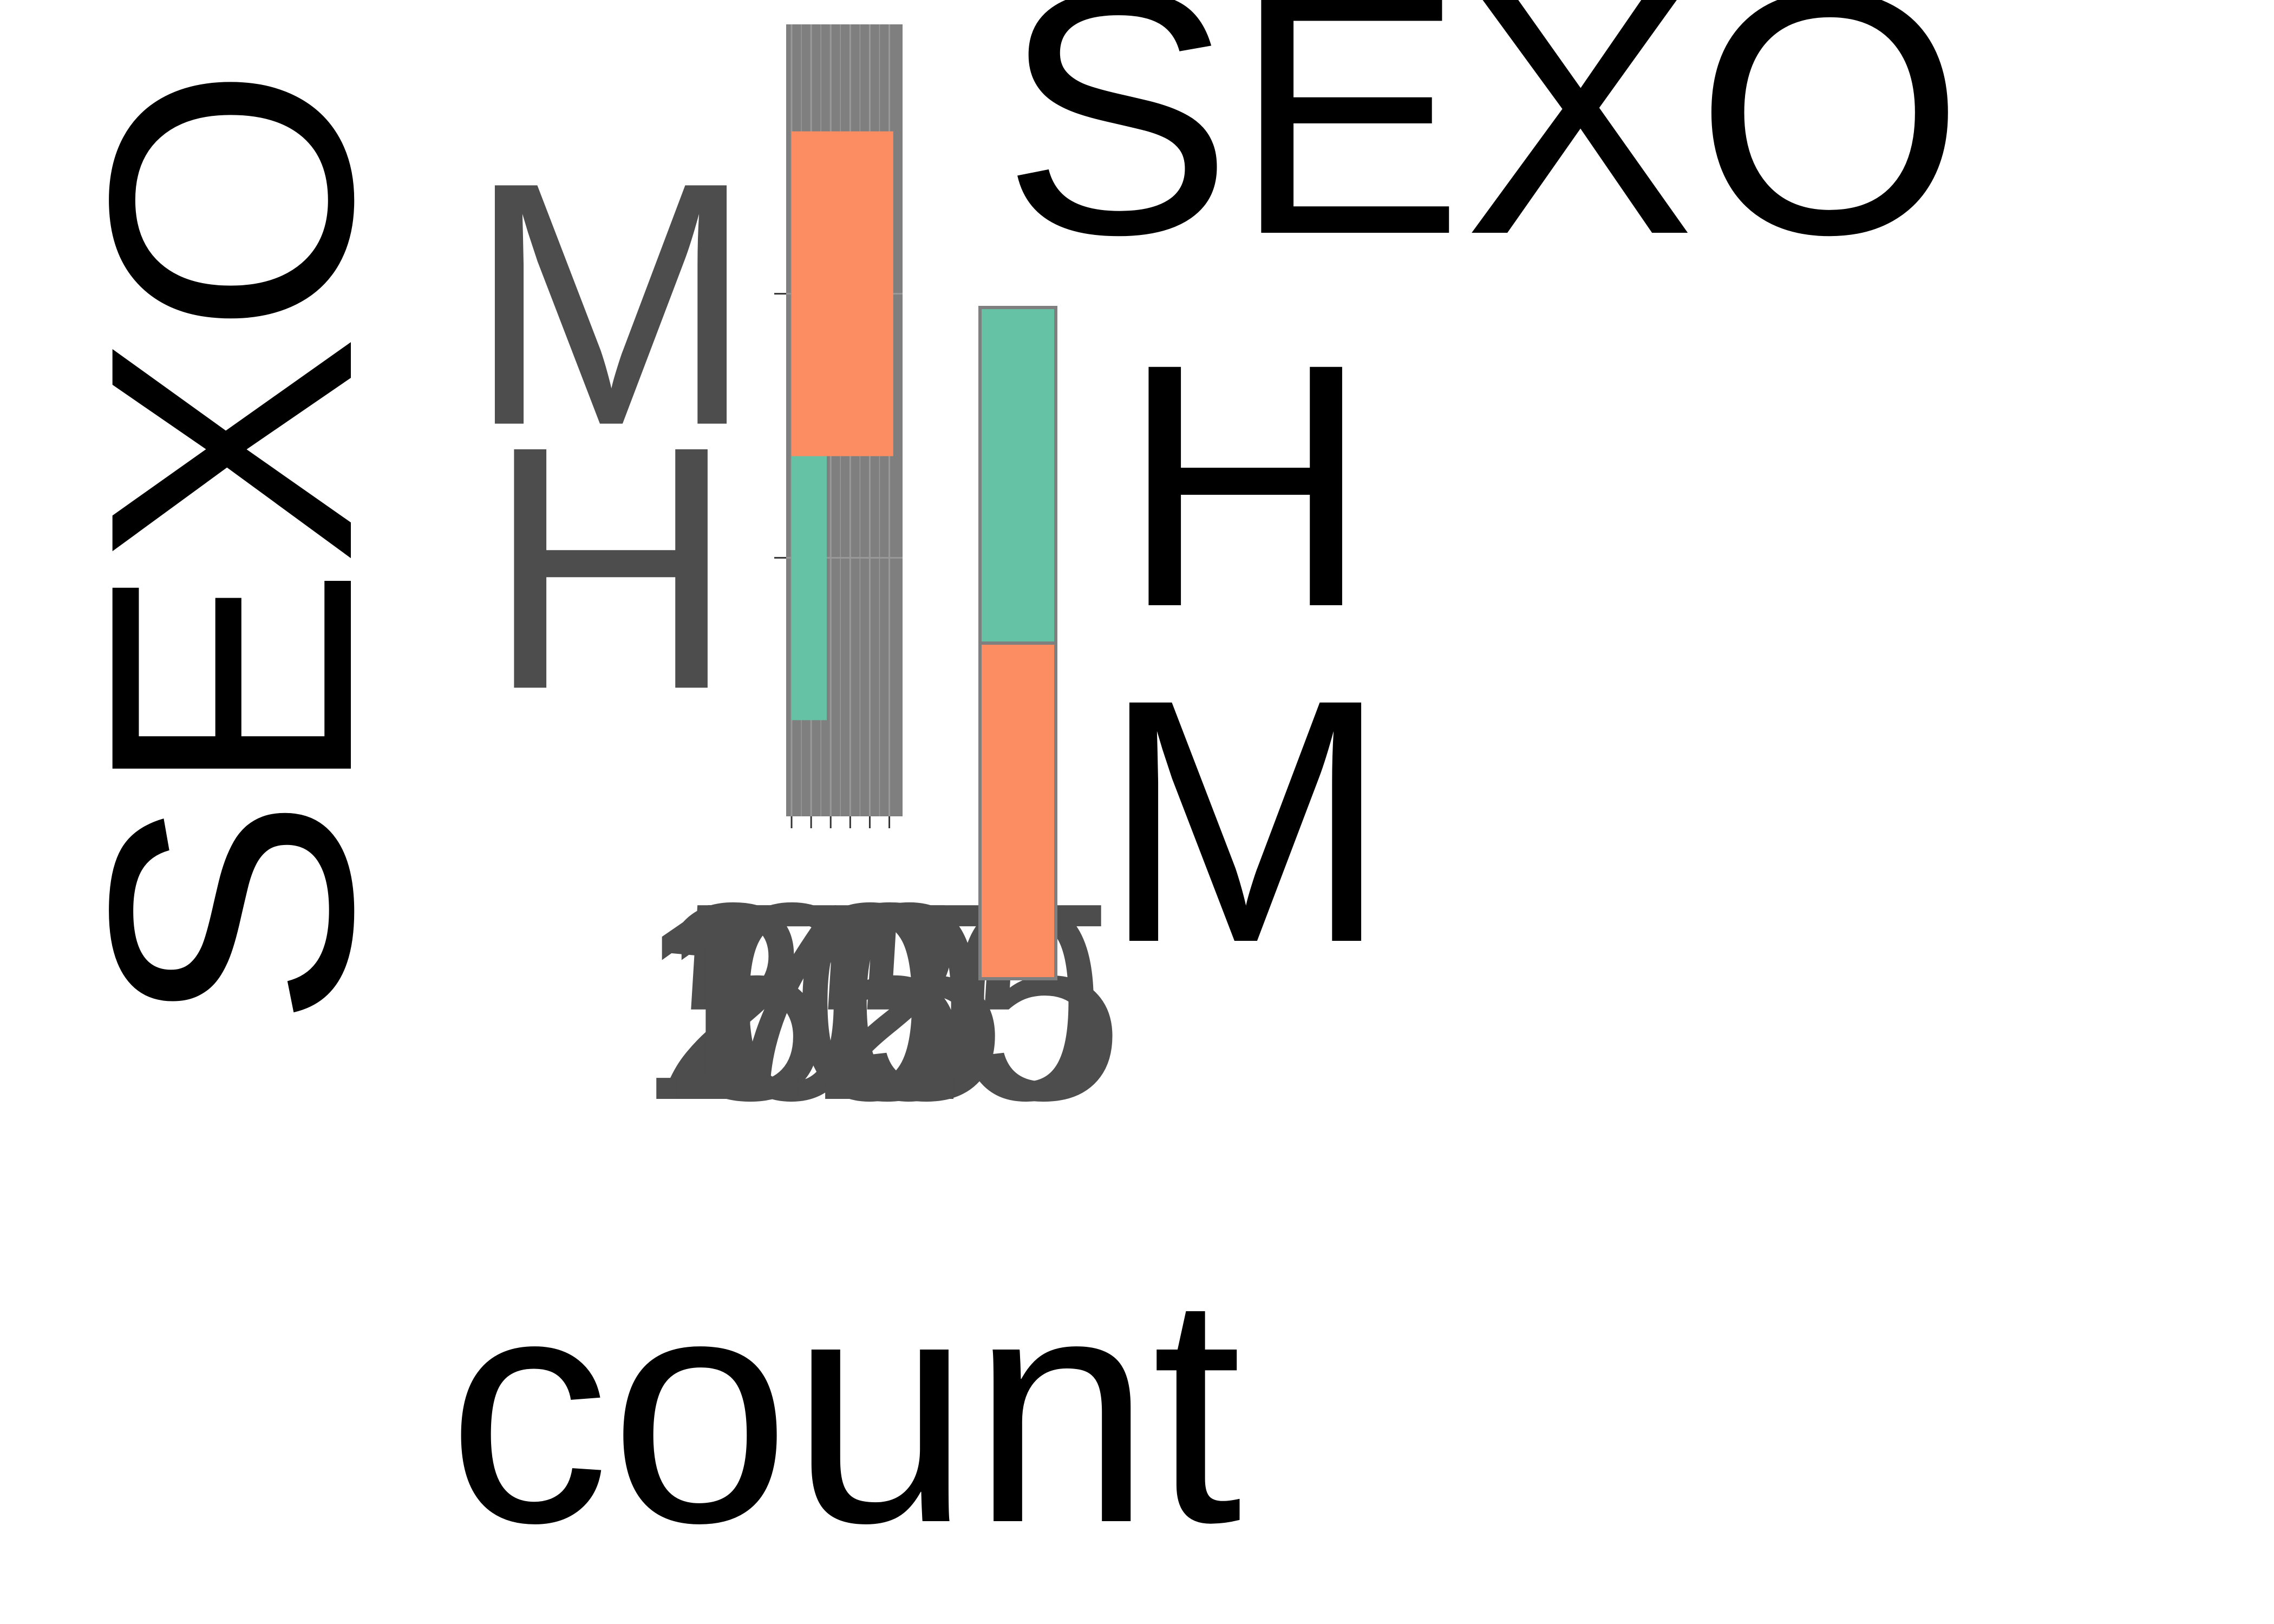 The height and width of the screenshot is (1624, 2274). I want to click on legend-label-m: M, so click(1245, 821).